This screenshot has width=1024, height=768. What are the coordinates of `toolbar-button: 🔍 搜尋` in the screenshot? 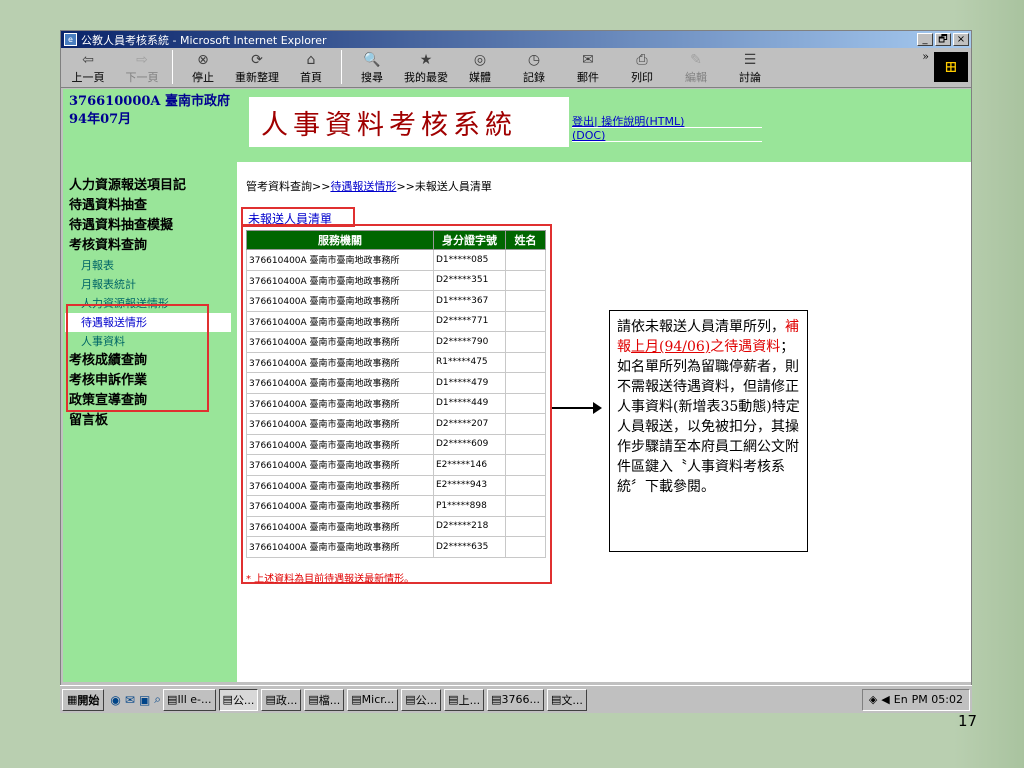 It's located at (372, 69).